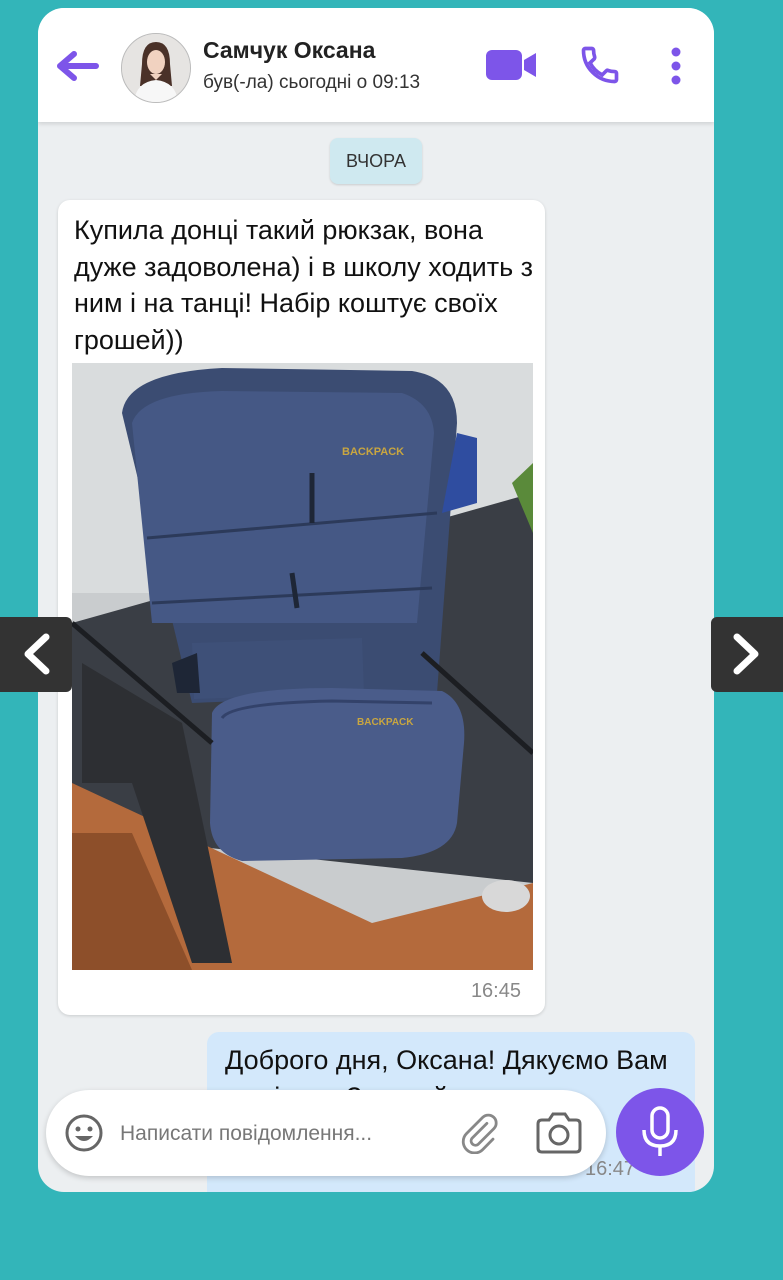 The width and height of the screenshot is (783, 1280). I want to click on photo-brand-label-top: BACKPACK, so click(373, 452).